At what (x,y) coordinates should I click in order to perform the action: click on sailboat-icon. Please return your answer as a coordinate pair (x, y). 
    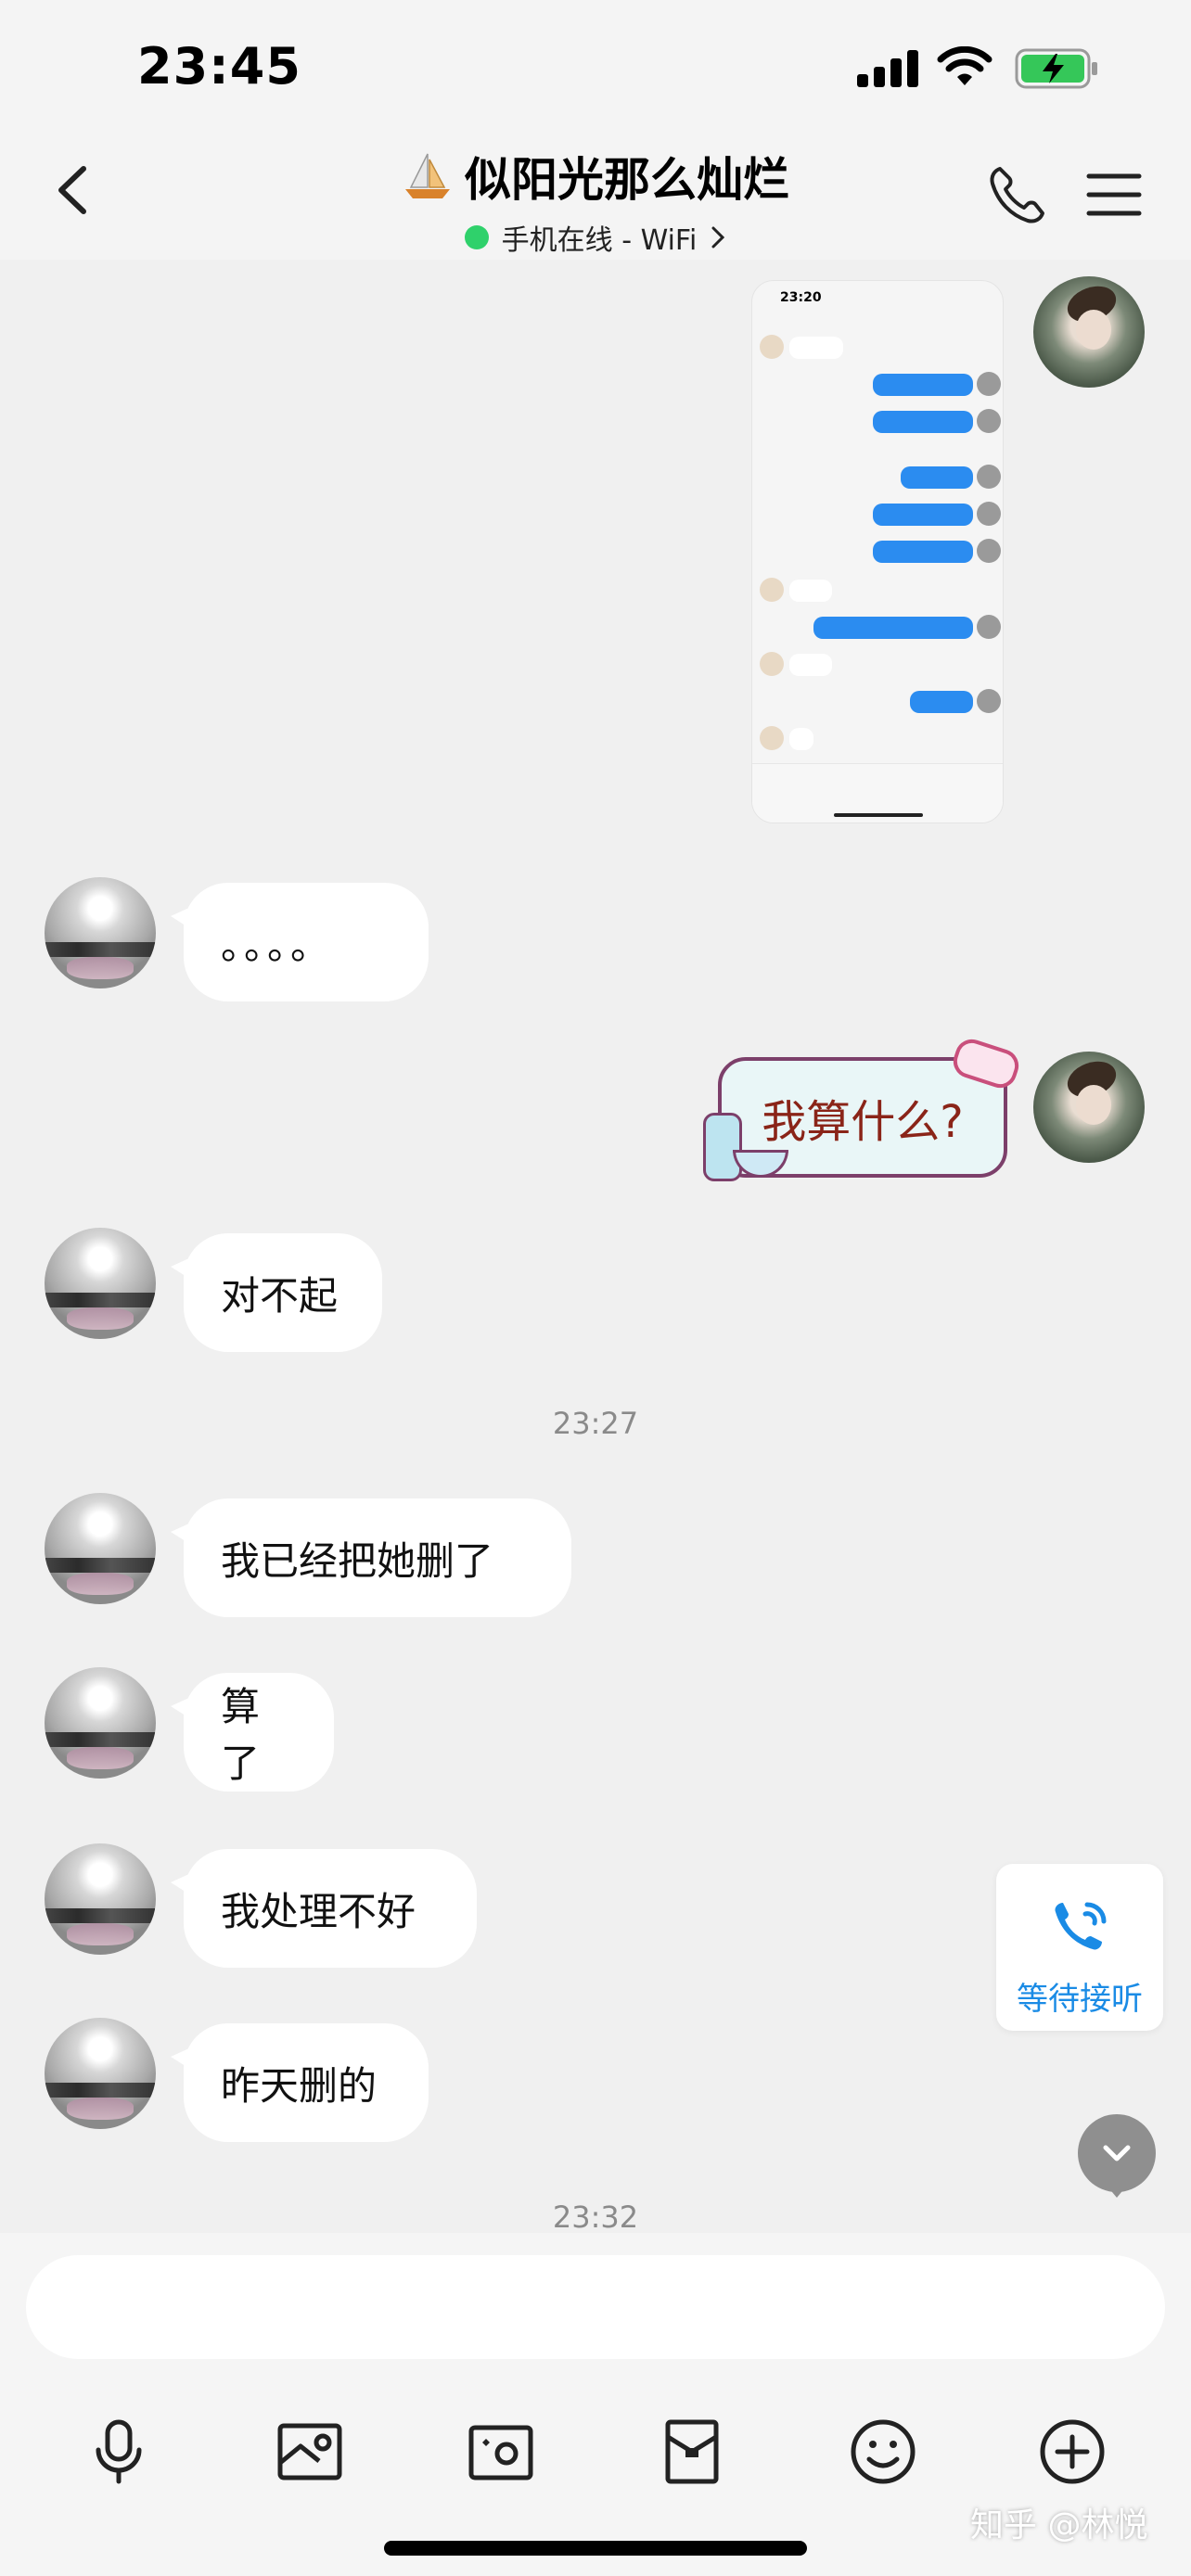
    Looking at the image, I should click on (427, 176).